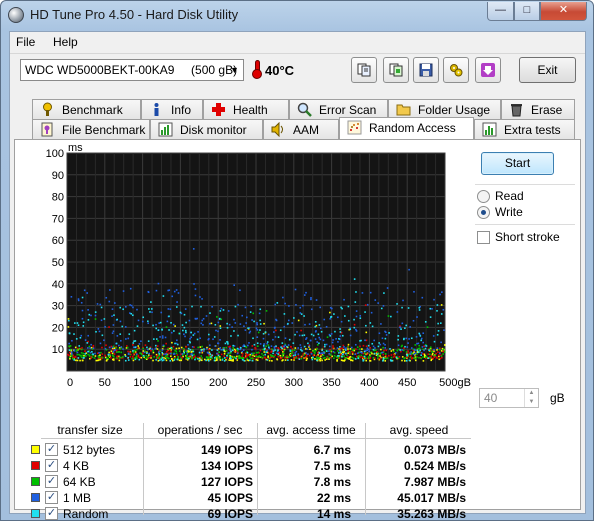 Image resolution: width=594 pixels, height=522 pixels. What do you see at coordinates (426, 70) in the screenshot?
I see `save-button` at bounding box center [426, 70].